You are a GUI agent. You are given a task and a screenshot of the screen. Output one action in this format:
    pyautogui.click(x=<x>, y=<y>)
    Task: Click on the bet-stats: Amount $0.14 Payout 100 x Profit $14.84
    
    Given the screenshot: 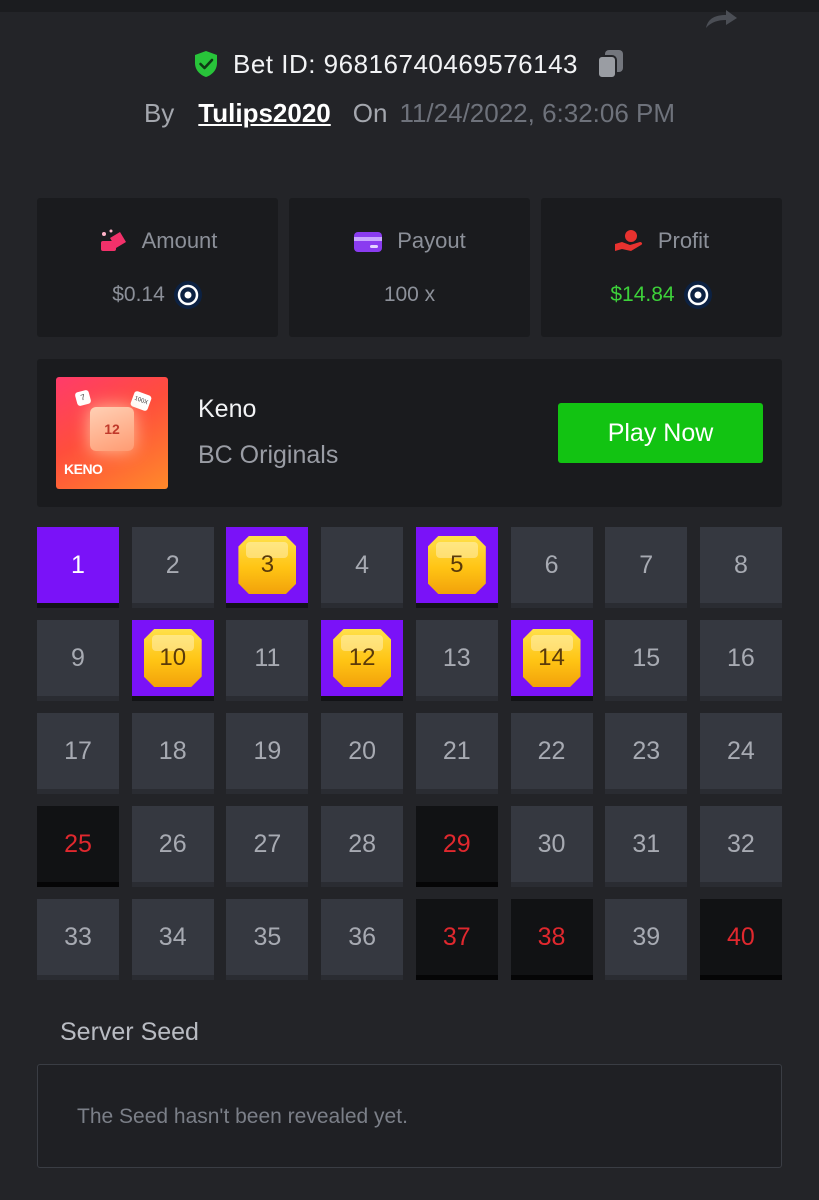 What is the action you would take?
    pyautogui.click(x=409, y=267)
    